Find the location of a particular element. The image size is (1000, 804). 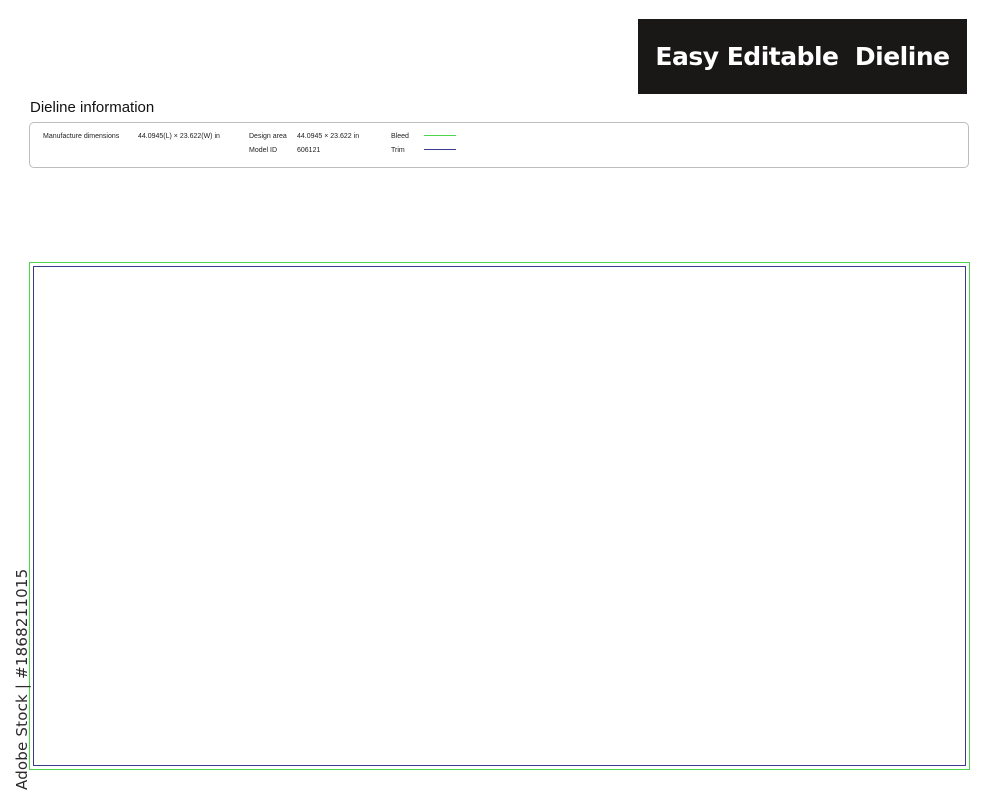

adobe-stock-watermark: Adobe Stock | #1868211015 is located at coordinates (22, 679).